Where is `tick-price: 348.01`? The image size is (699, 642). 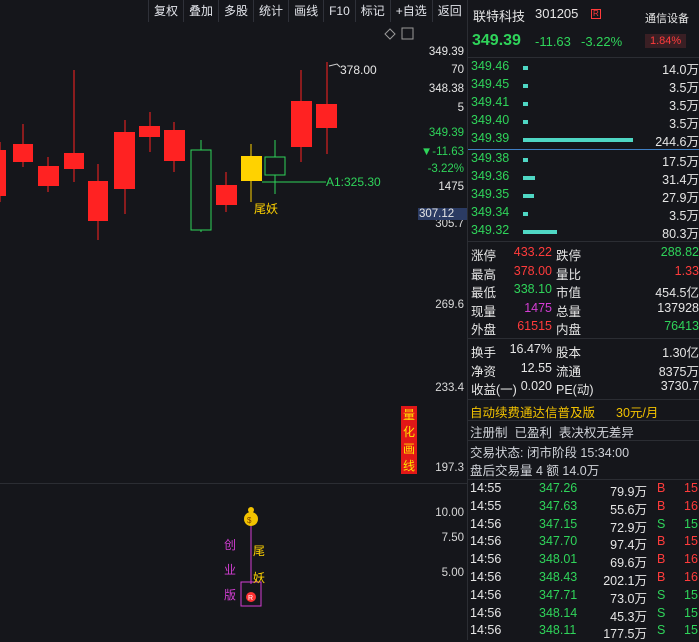
tick-price: 348.01 is located at coordinates (558, 559).